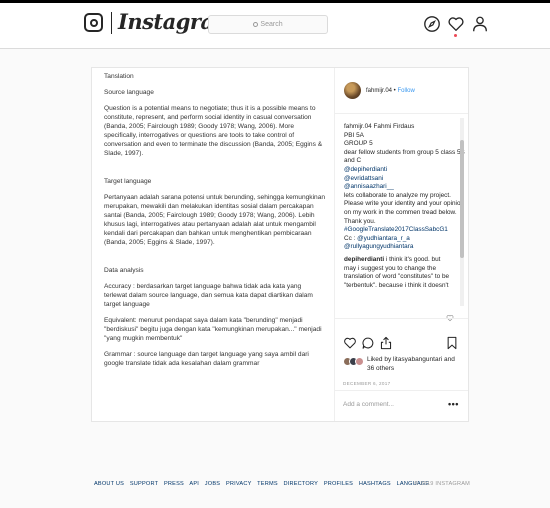  I want to click on likes-joiner: and, so click(448, 359).